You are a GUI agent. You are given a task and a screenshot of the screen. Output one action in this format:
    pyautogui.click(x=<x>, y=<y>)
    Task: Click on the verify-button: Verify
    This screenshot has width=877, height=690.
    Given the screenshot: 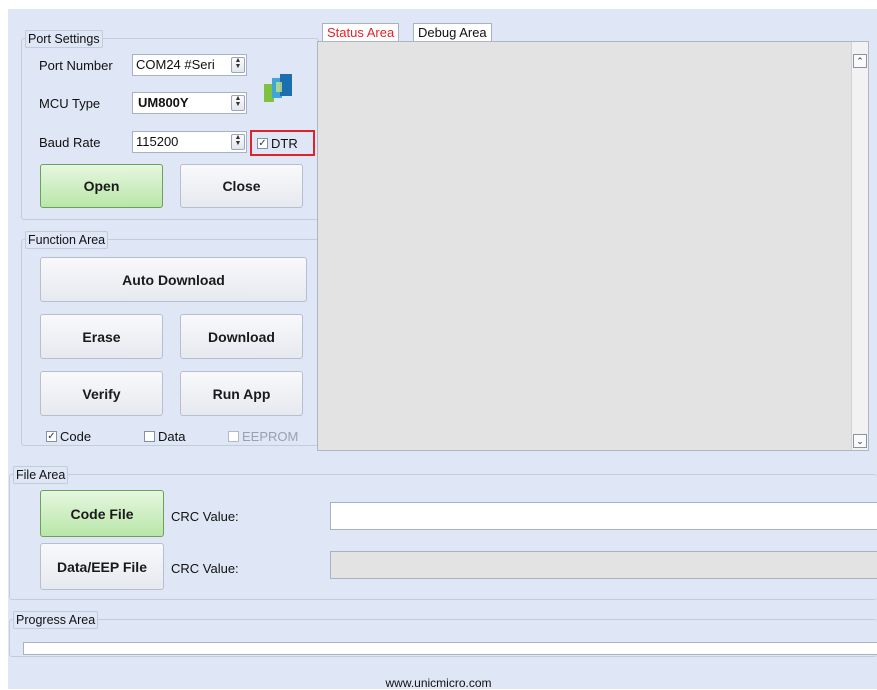 What is the action you would take?
    pyautogui.click(x=101, y=393)
    